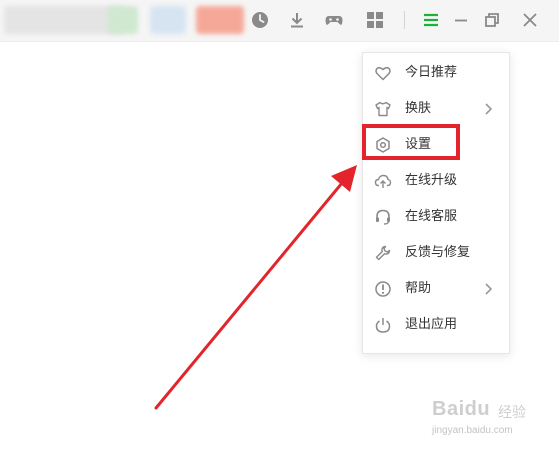 The image size is (559, 451). Describe the element at coordinates (461, 409) in the screenshot. I see `watermark-brand: Baidu` at that location.